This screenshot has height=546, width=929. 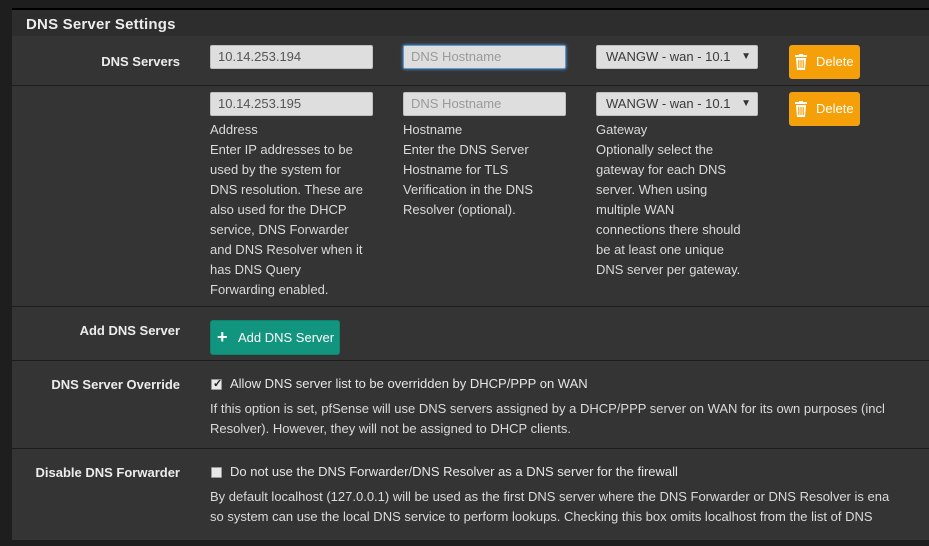 What do you see at coordinates (108, 472) in the screenshot?
I see `disable-forwarder-label: Disable DNS Forwarder` at bounding box center [108, 472].